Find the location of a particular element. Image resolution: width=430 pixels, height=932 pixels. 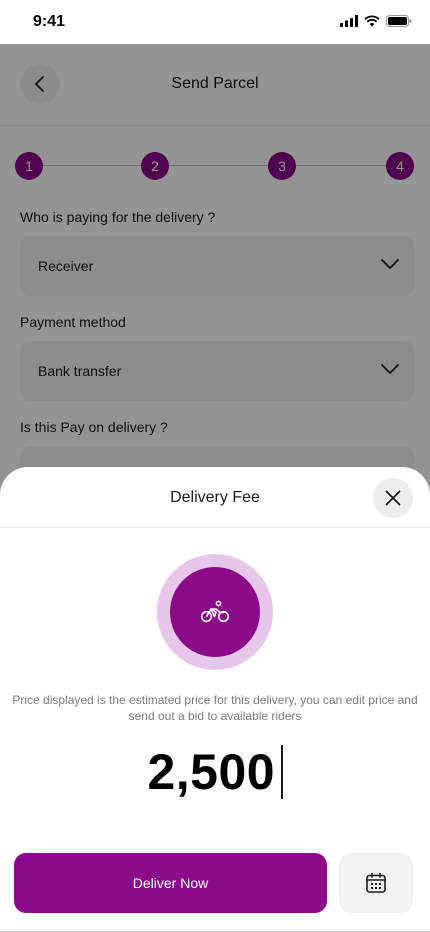

sheet-header: Delivery Fee is located at coordinates (215, 497).